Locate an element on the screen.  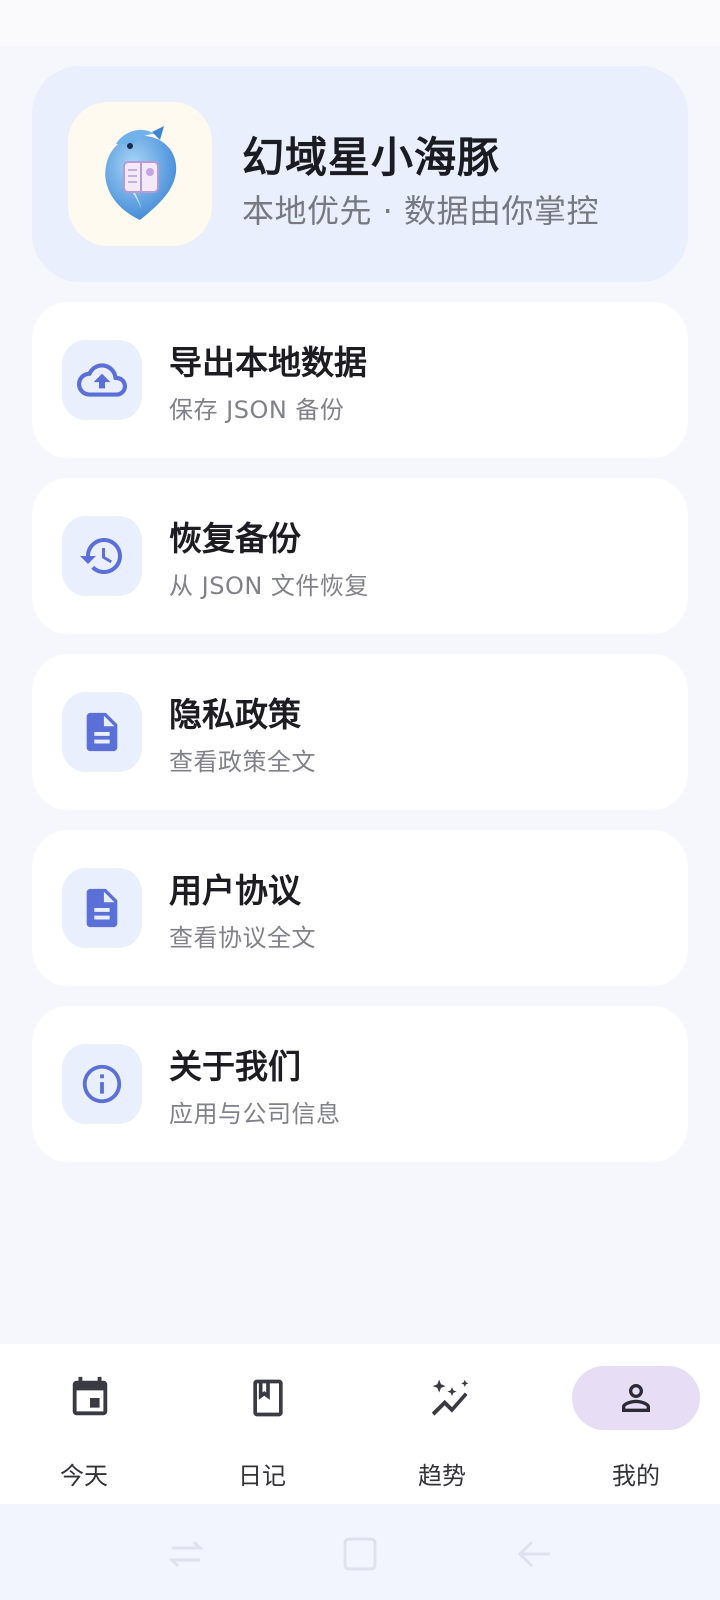
menu-title: 隐私政策 is located at coordinates (235, 714).